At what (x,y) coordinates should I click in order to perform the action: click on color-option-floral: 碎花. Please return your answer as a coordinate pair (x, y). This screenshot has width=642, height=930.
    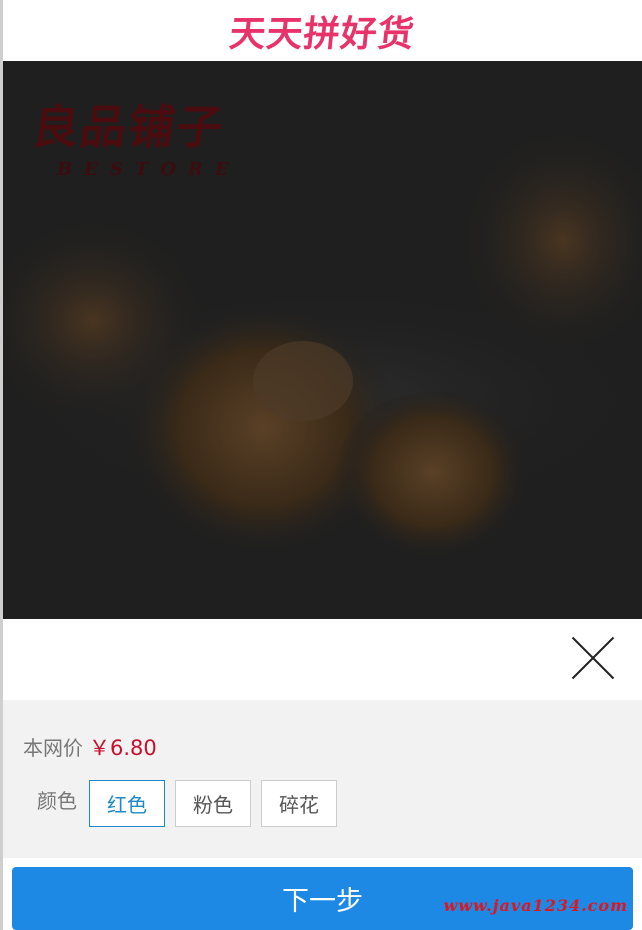
    Looking at the image, I should click on (299, 803).